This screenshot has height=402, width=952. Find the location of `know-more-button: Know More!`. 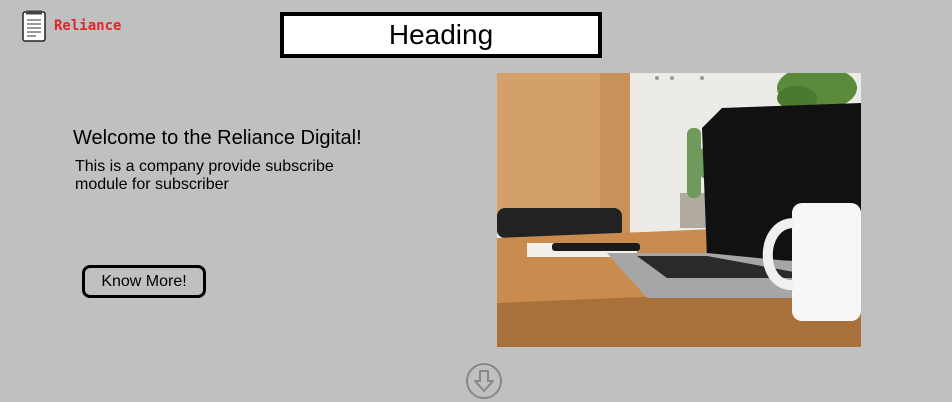

know-more-button: Know More! is located at coordinates (144, 281).